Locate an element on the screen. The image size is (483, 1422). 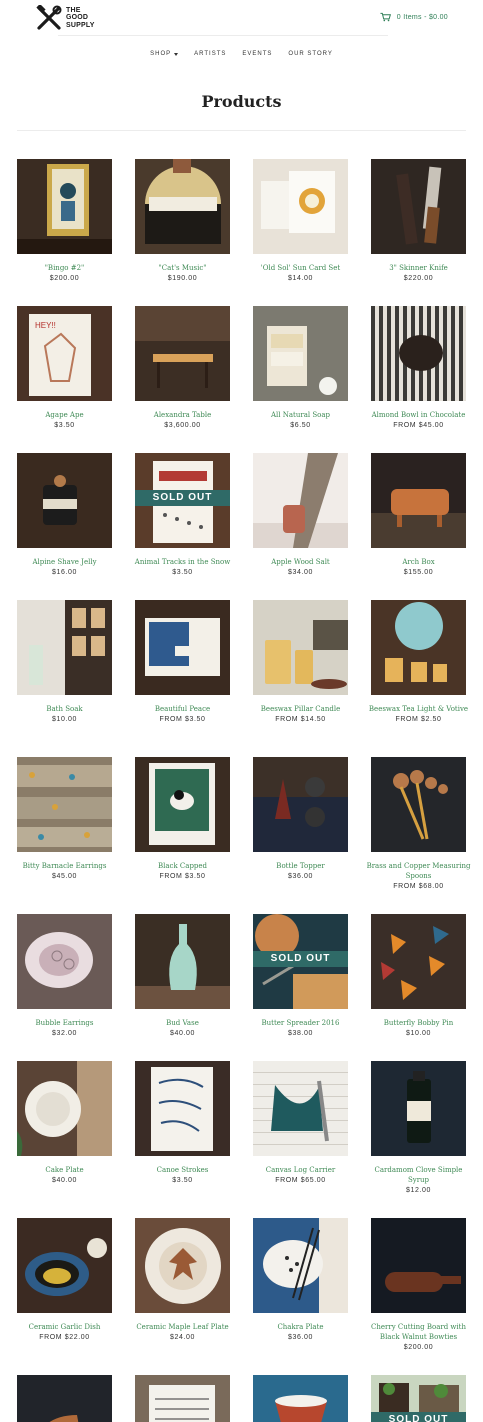
product-name: Black Capped is located at coordinates (183, 866).